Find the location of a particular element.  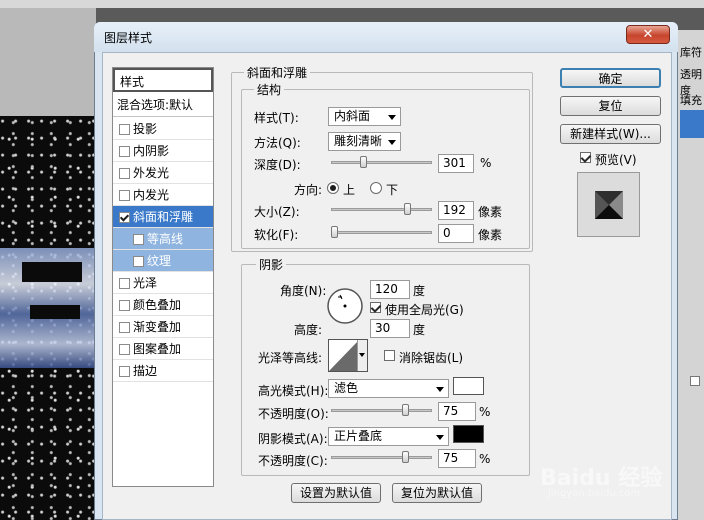

shadow-opacity-input: 75 is located at coordinates (457, 458).